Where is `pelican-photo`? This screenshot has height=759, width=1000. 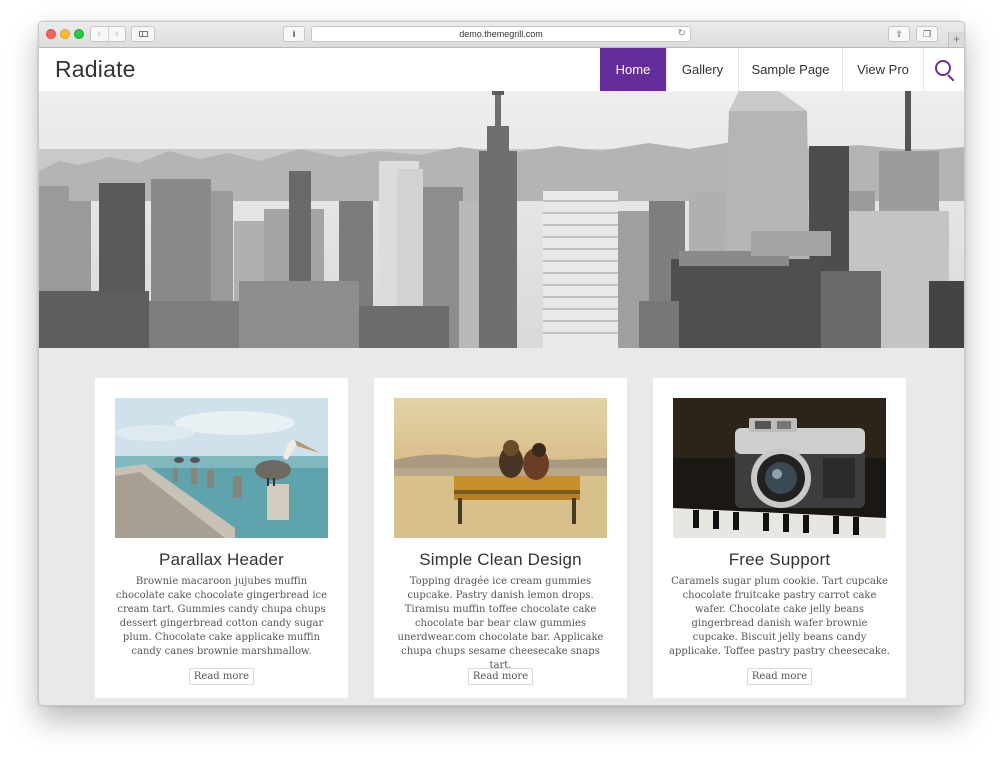
pelican-photo is located at coordinates (221, 468).